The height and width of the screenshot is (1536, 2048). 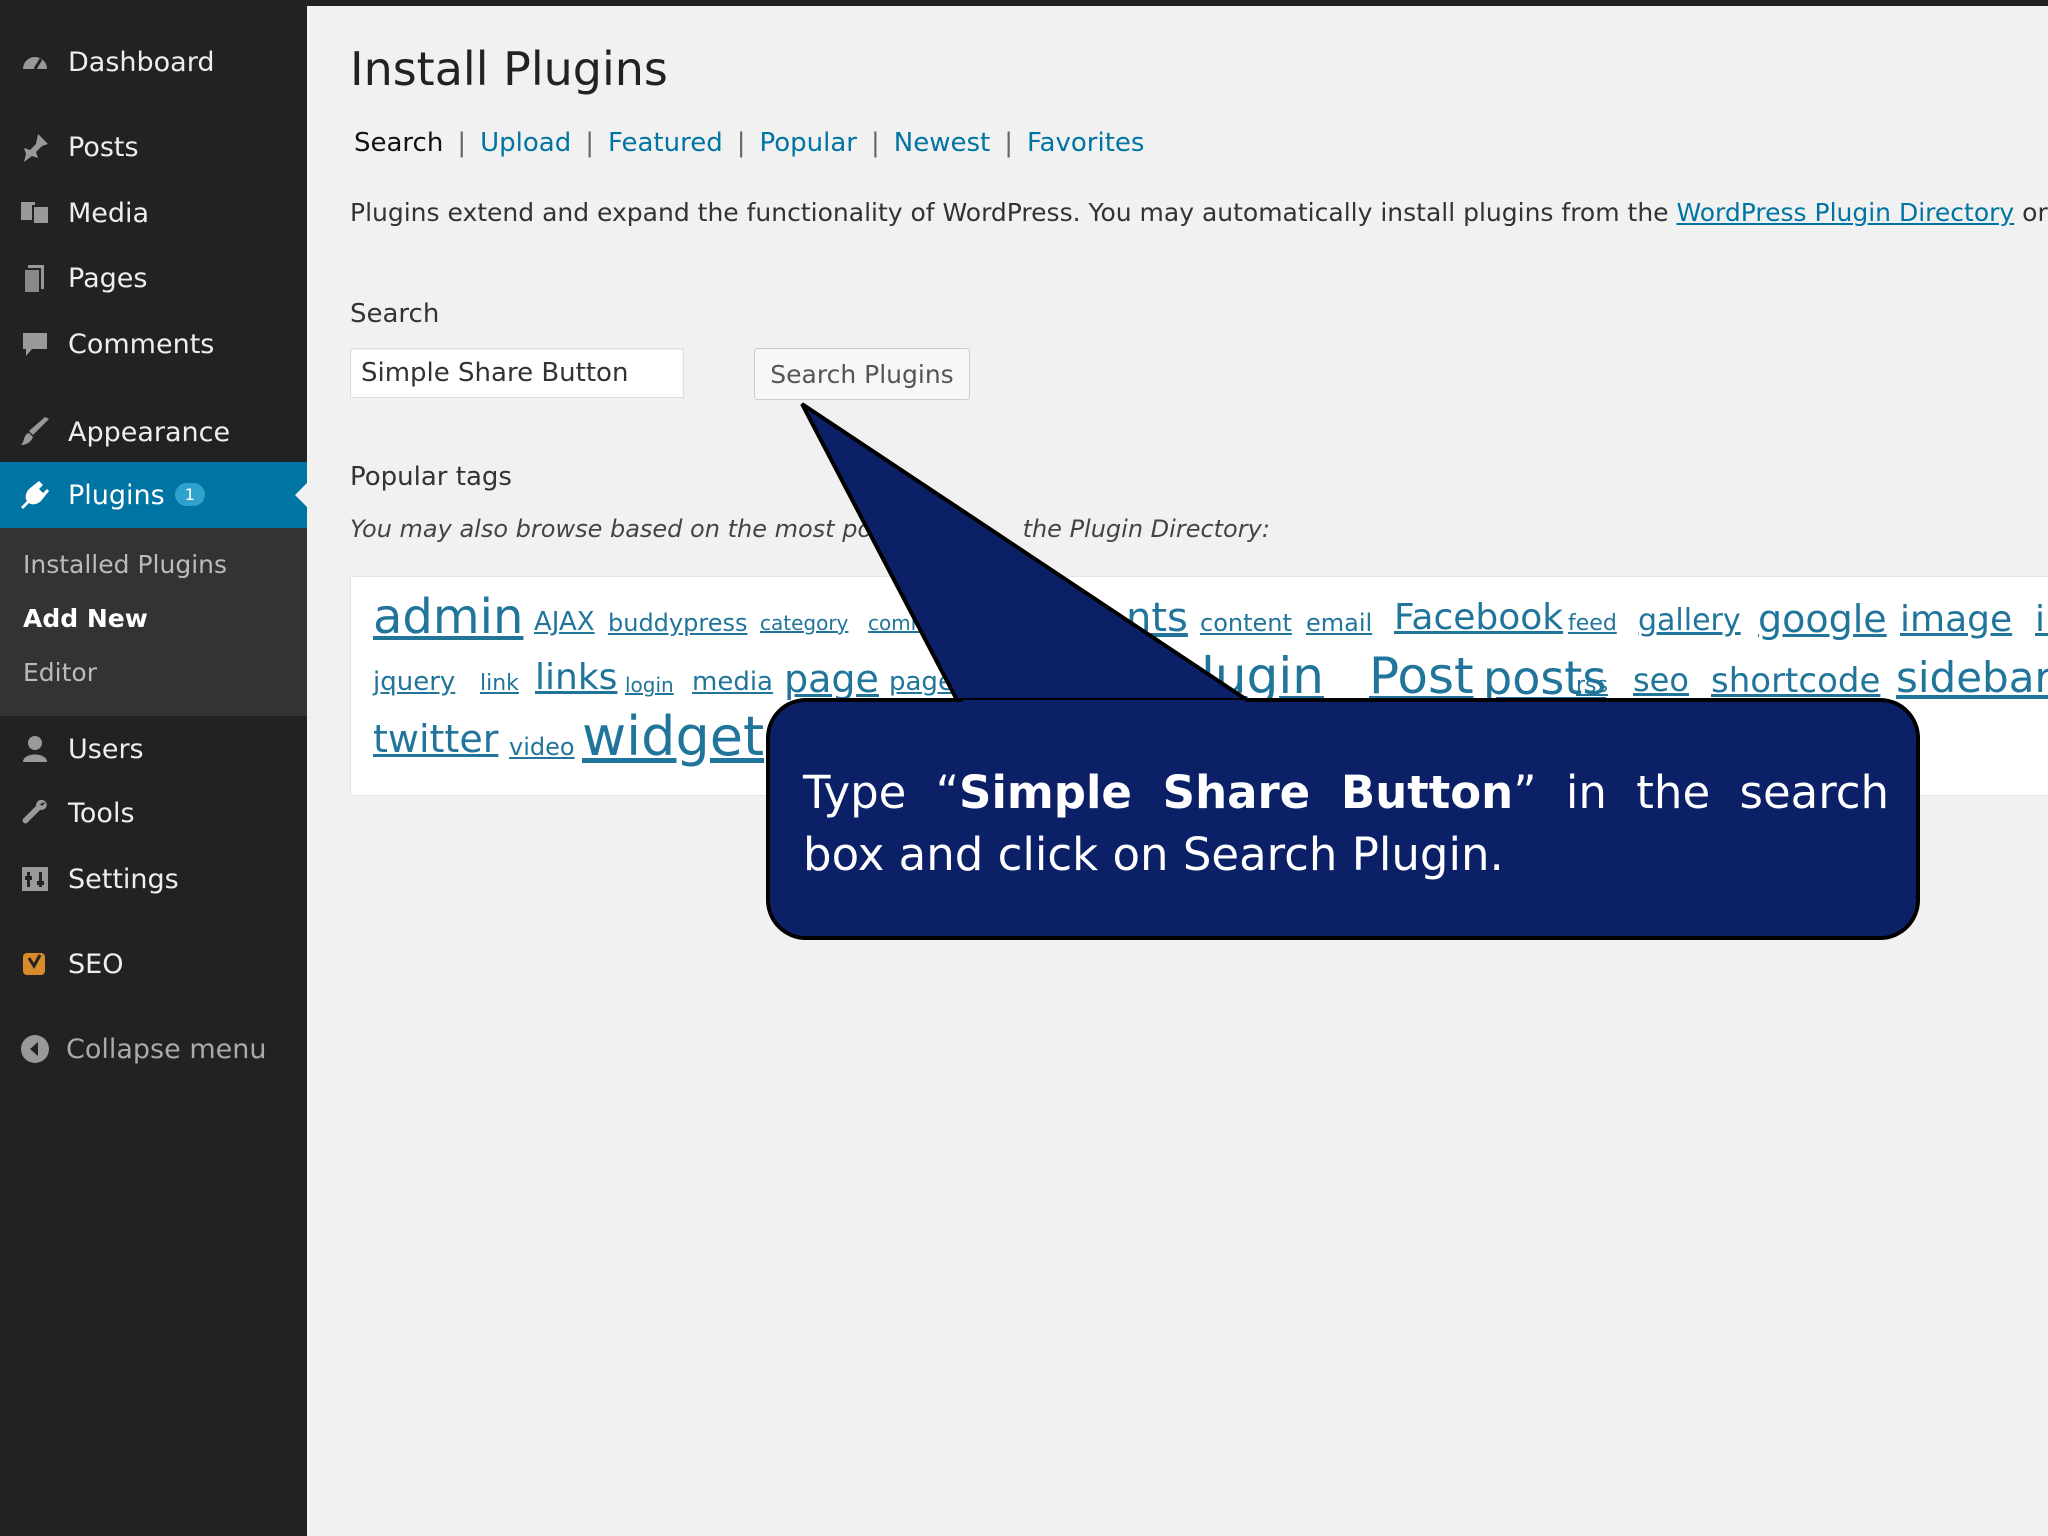 What do you see at coordinates (517, 373) in the screenshot?
I see `plugin-search-input` at bounding box center [517, 373].